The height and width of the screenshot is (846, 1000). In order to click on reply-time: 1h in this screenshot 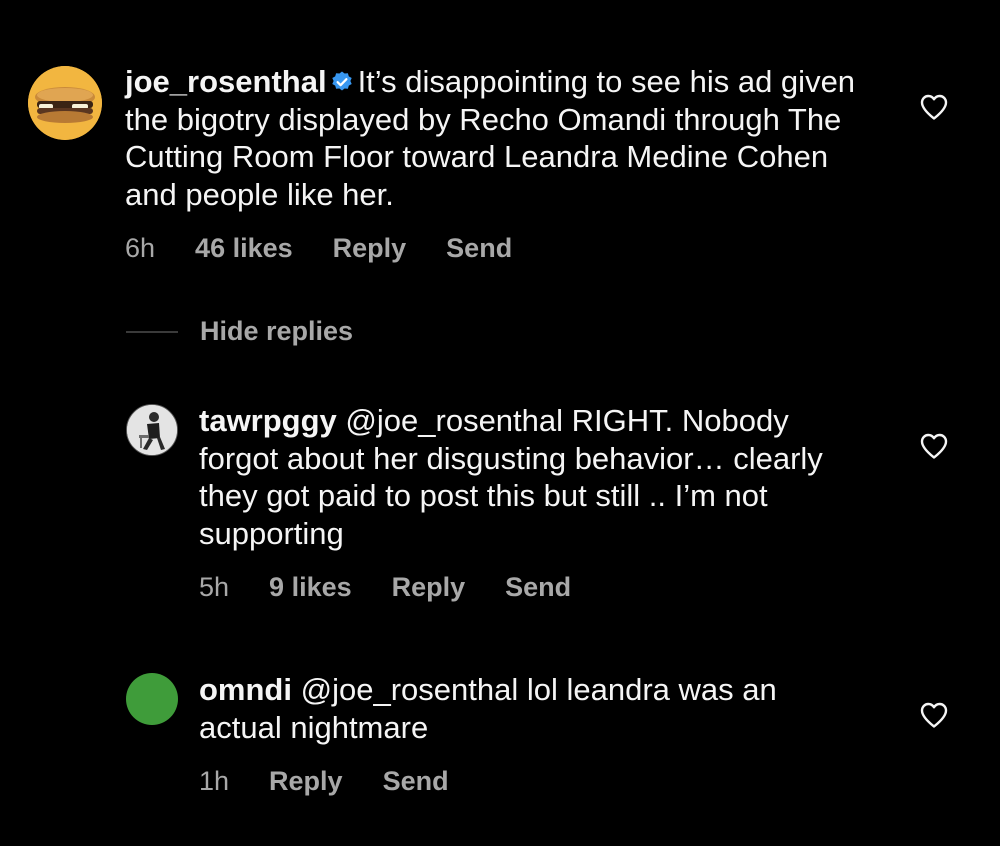, I will do `click(214, 781)`.